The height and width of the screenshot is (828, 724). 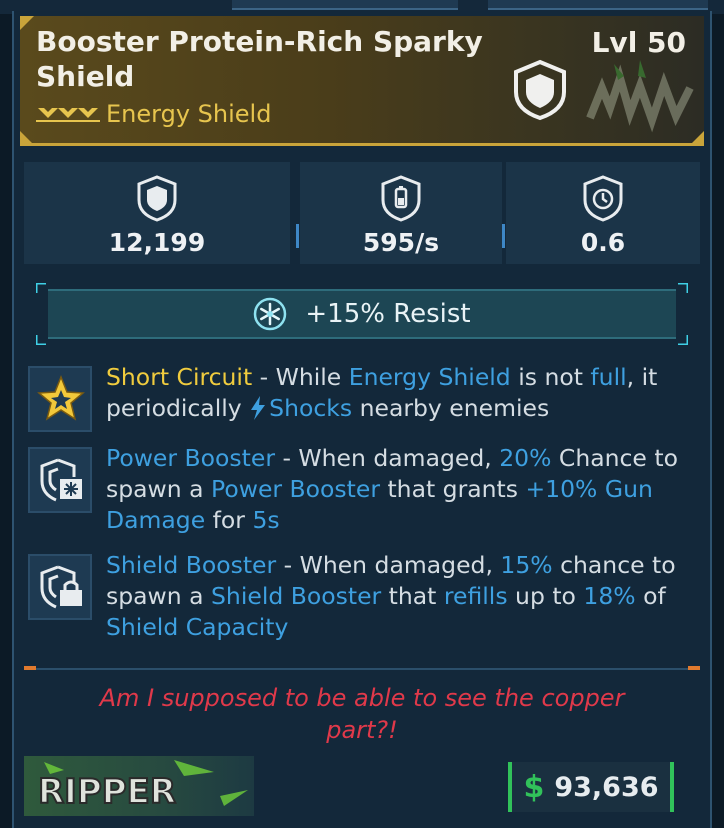 I want to click on perk-text-segment: is not, so click(x=550, y=377).